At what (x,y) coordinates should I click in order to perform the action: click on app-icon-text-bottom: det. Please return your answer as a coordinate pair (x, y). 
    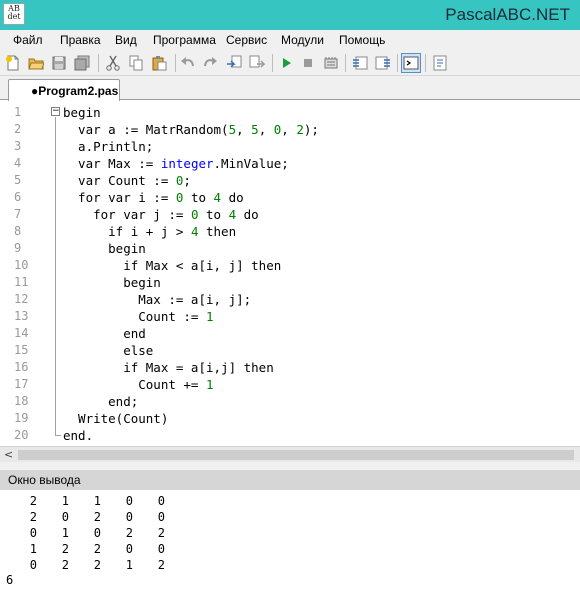
    Looking at the image, I should click on (14, 16).